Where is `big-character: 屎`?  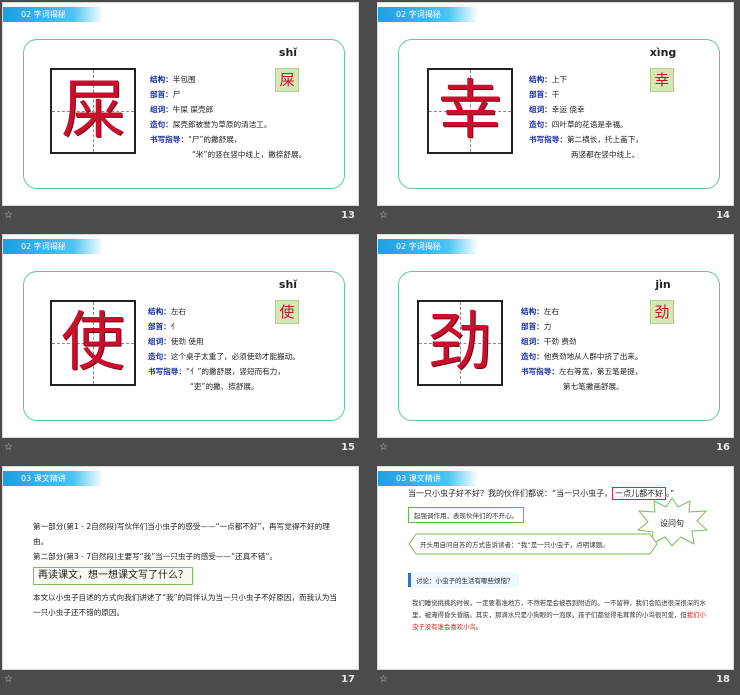
big-character: 屎 is located at coordinates (93, 111).